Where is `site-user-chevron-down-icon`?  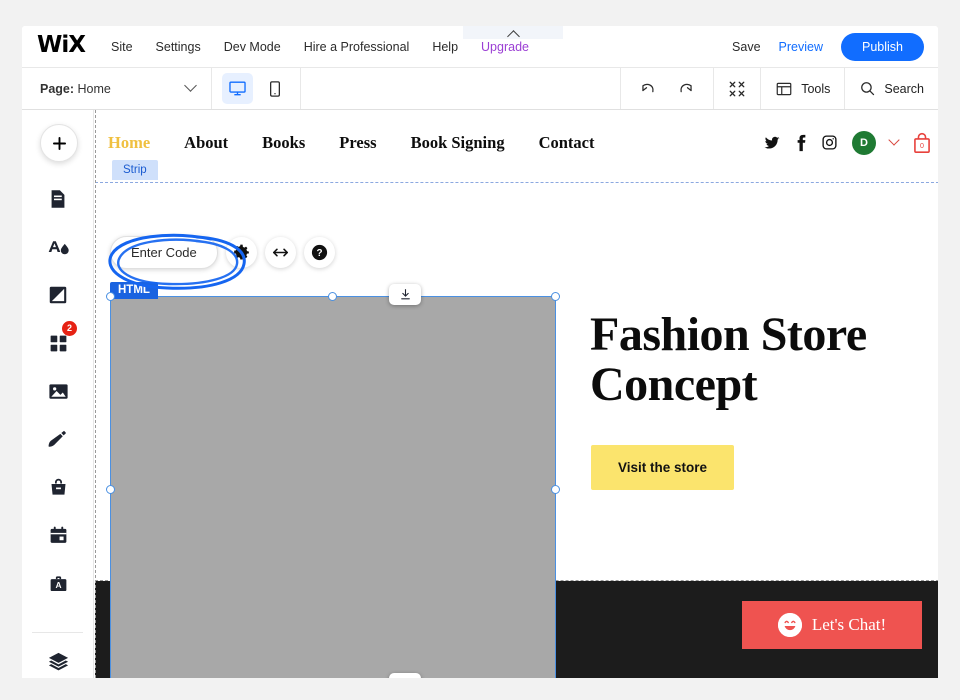
site-user-chevron-down-icon is located at coordinates (894, 139).